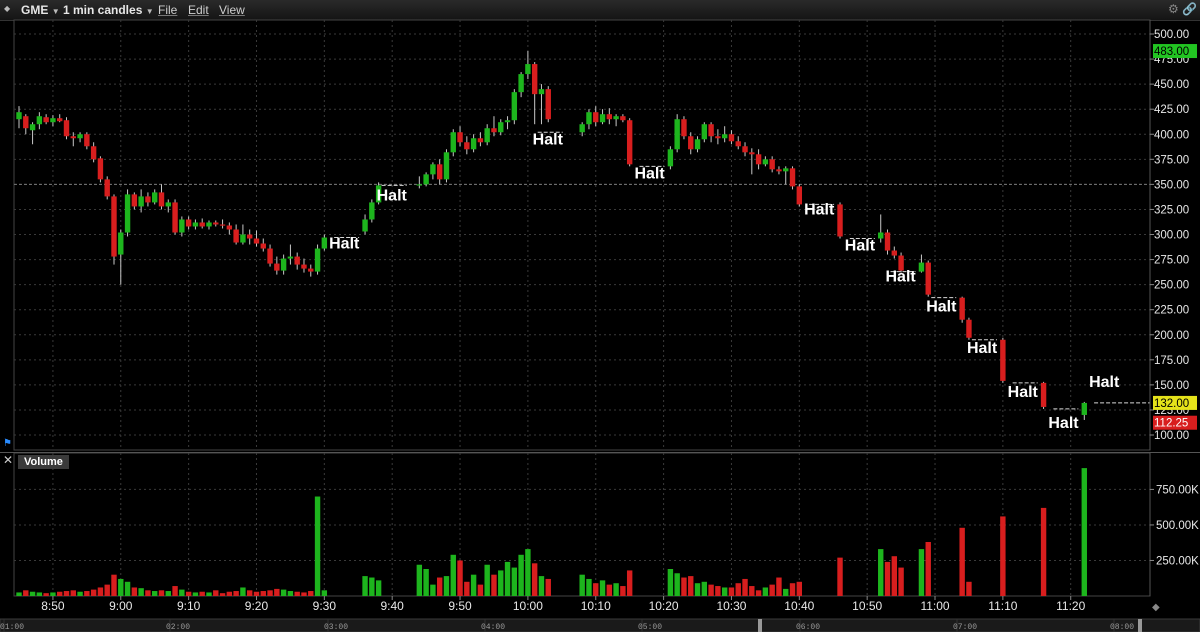 This screenshot has height=632, width=1200. I want to click on navigator-handle-left, so click(760, 625).